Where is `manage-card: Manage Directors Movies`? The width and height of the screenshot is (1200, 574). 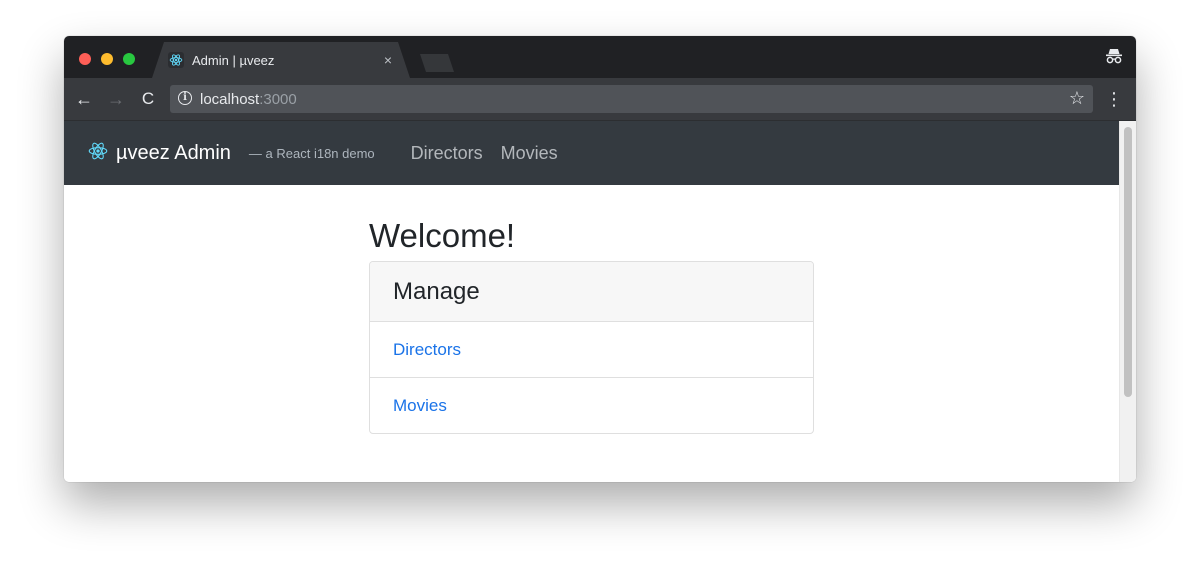 manage-card: Manage Directors Movies is located at coordinates (591, 347).